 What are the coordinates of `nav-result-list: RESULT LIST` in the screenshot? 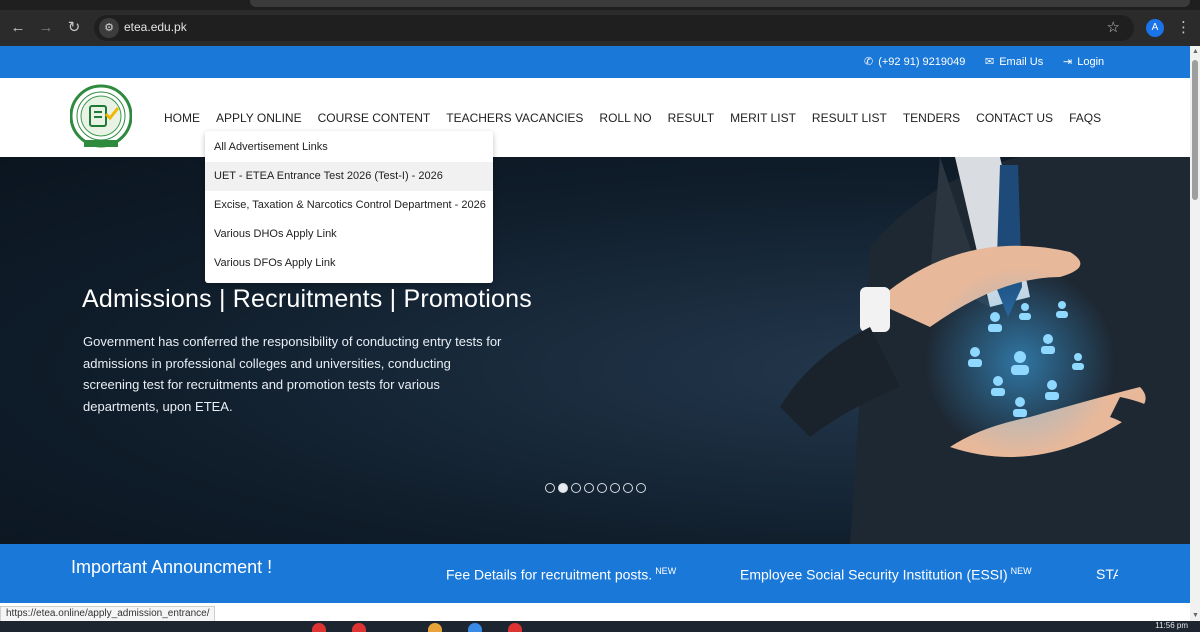 It's located at (849, 118).